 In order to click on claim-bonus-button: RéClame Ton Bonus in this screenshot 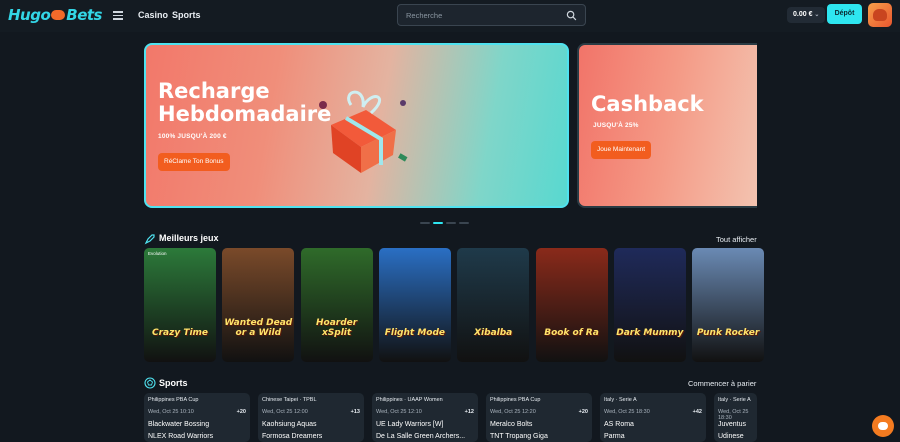, I will do `click(194, 162)`.